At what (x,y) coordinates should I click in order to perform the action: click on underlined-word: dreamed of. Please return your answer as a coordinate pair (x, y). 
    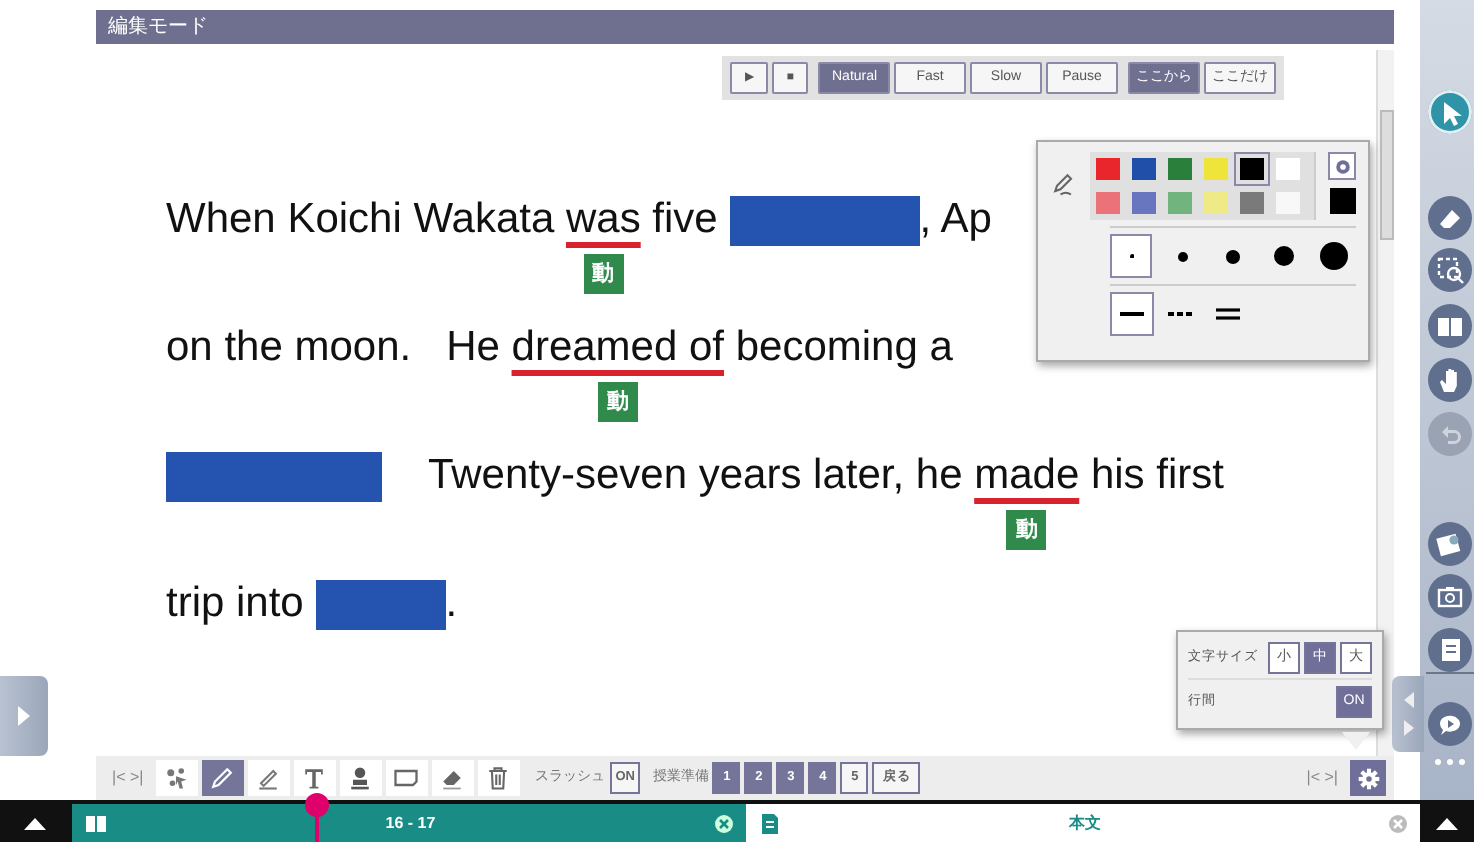
    Looking at the image, I should click on (618, 347).